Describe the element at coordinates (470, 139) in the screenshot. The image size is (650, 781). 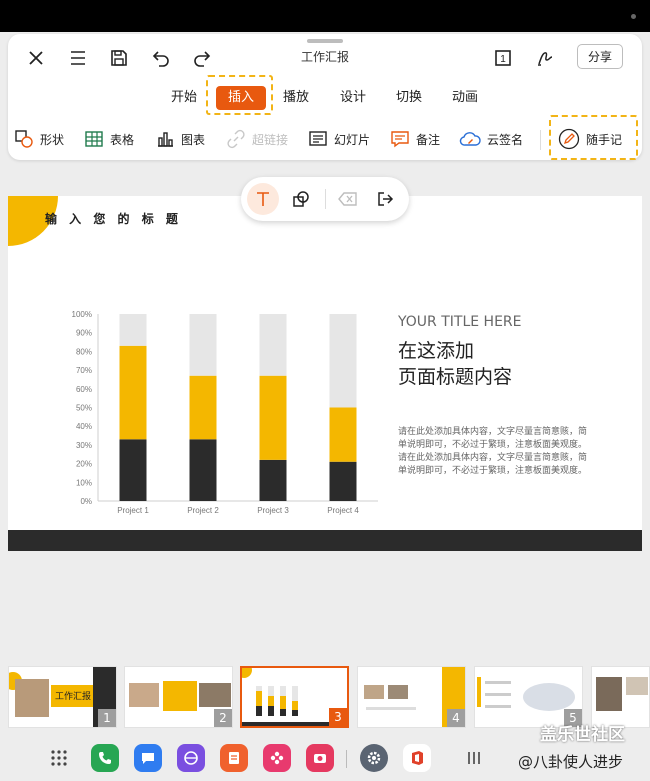
I see `cloud-sign-icon` at that location.